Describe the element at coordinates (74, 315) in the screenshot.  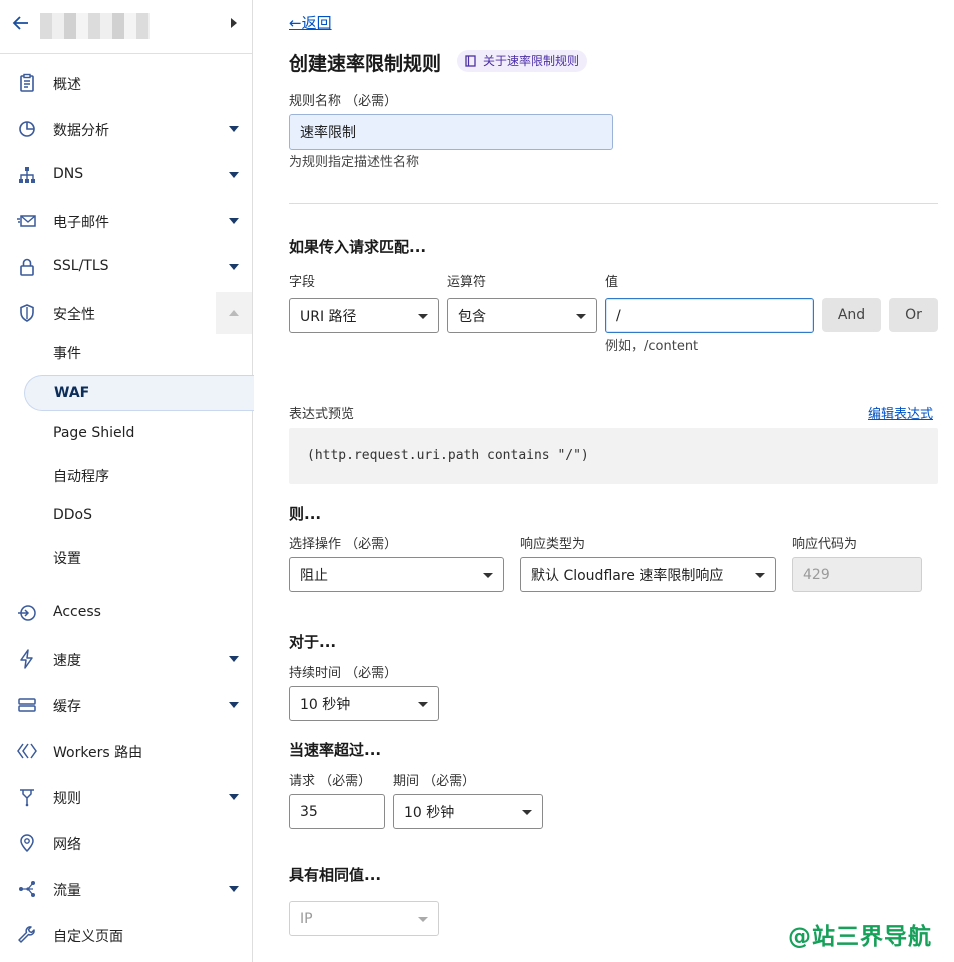
I see `sidebar-item-label: 安全性` at that location.